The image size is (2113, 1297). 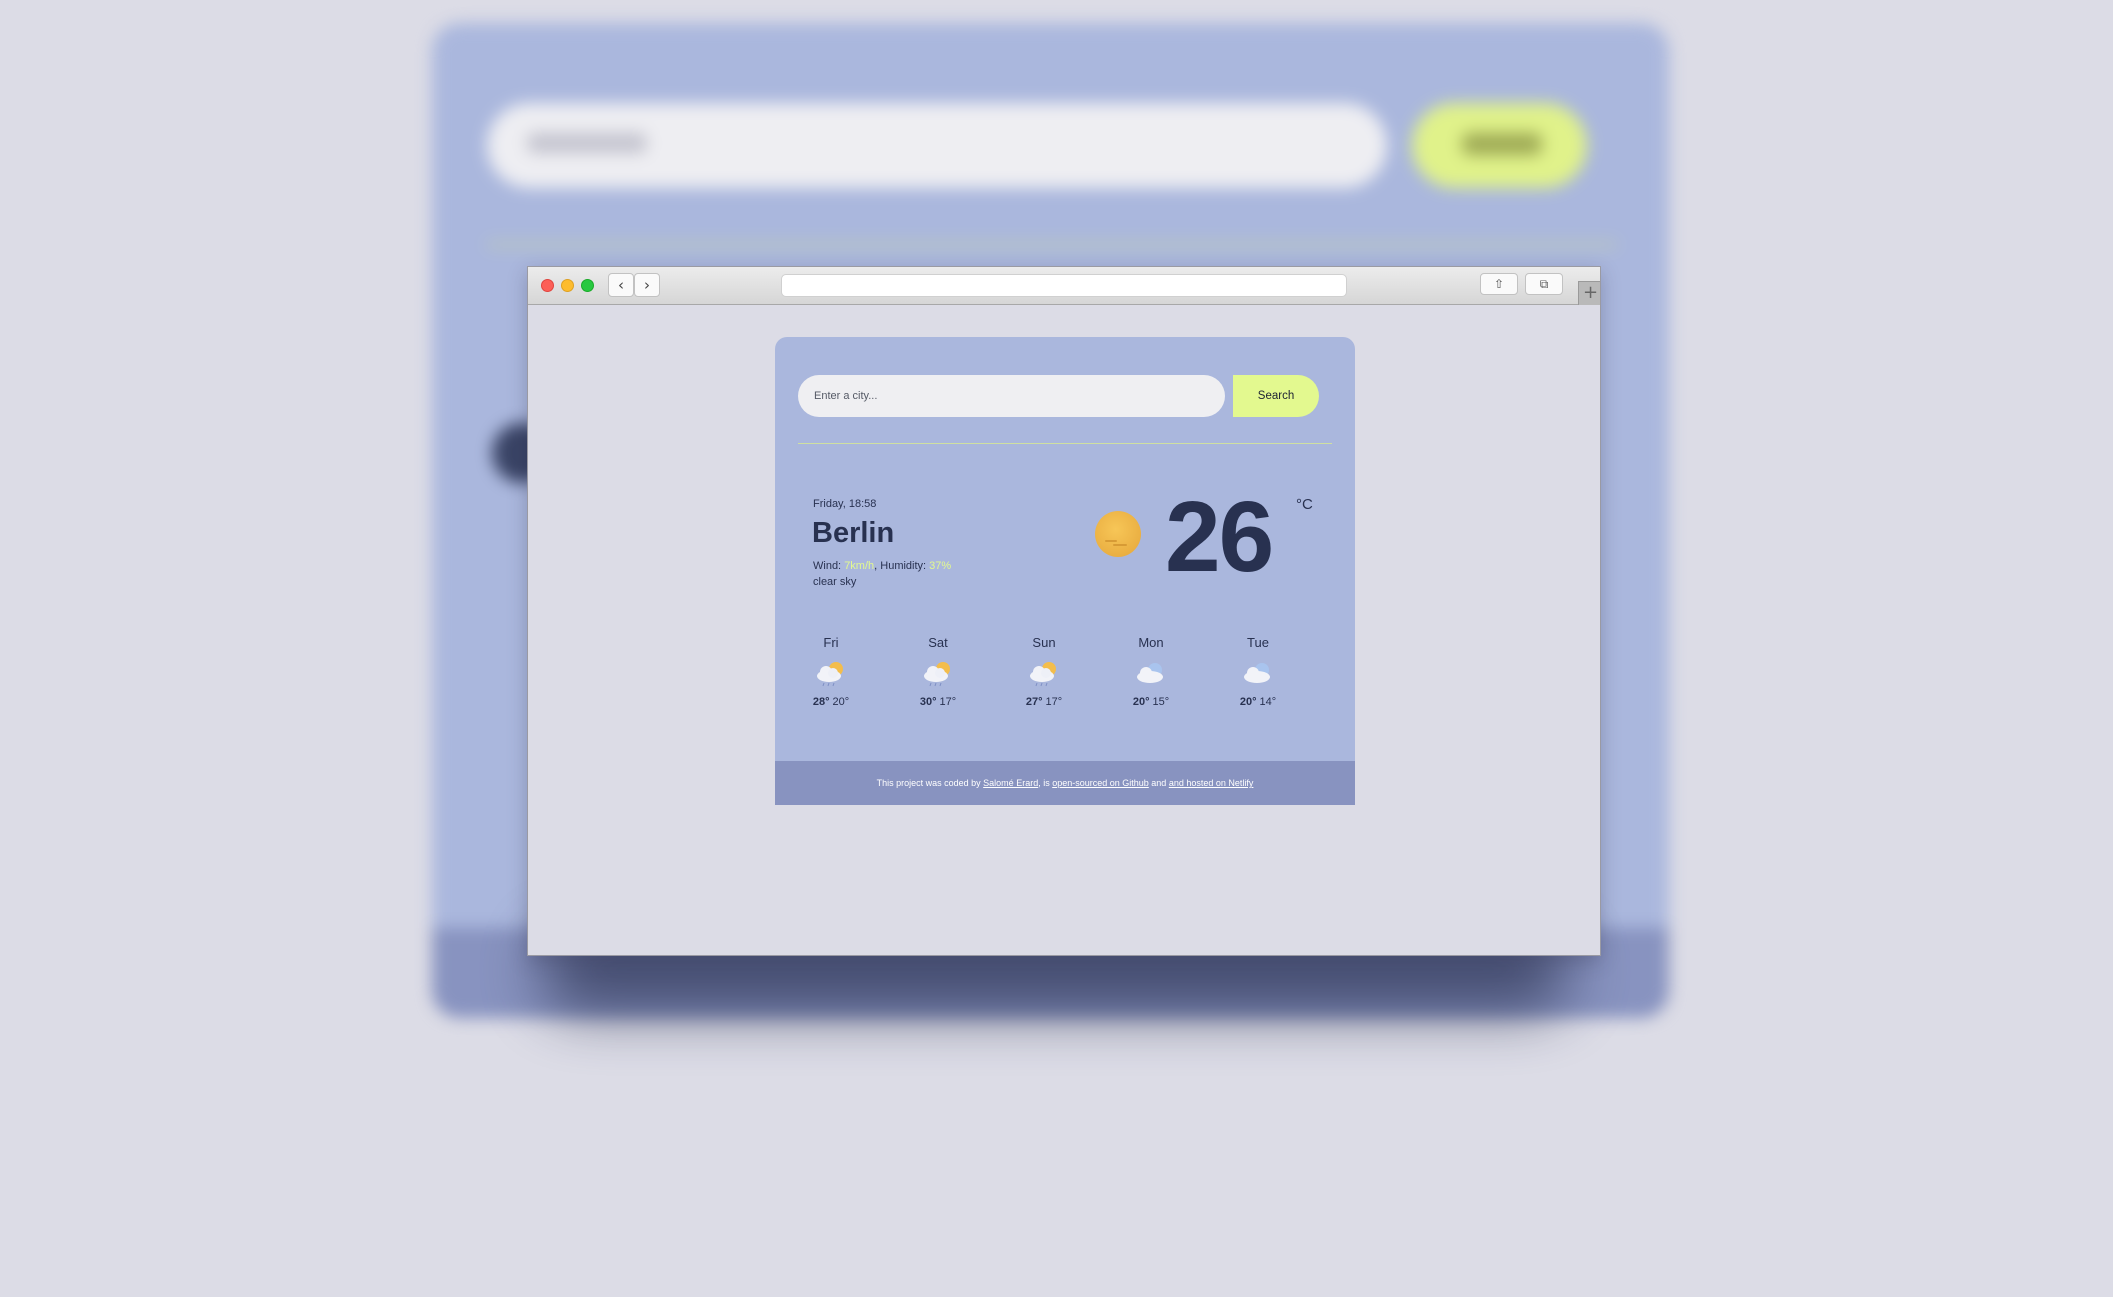 What do you see at coordinates (1045, 783) in the screenshot?
I see `footer-text: , is` at bounding box center [1045, 783].